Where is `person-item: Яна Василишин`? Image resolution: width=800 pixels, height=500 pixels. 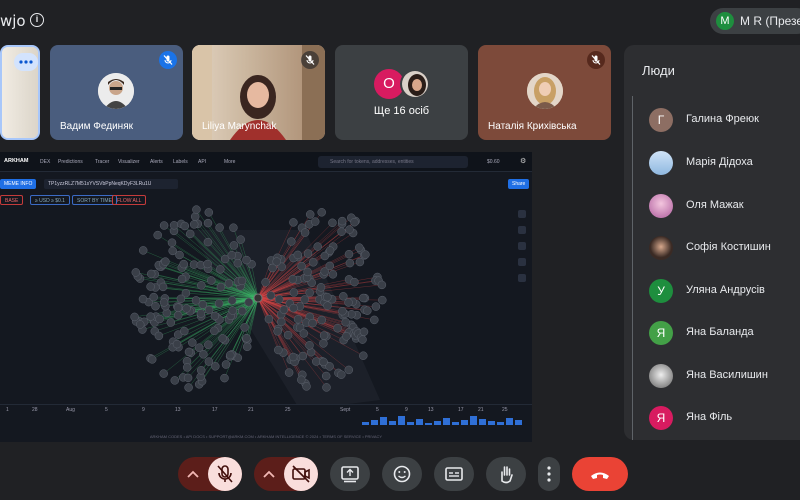
person-item: Яна Василишин is located at coordinates (724, 376).